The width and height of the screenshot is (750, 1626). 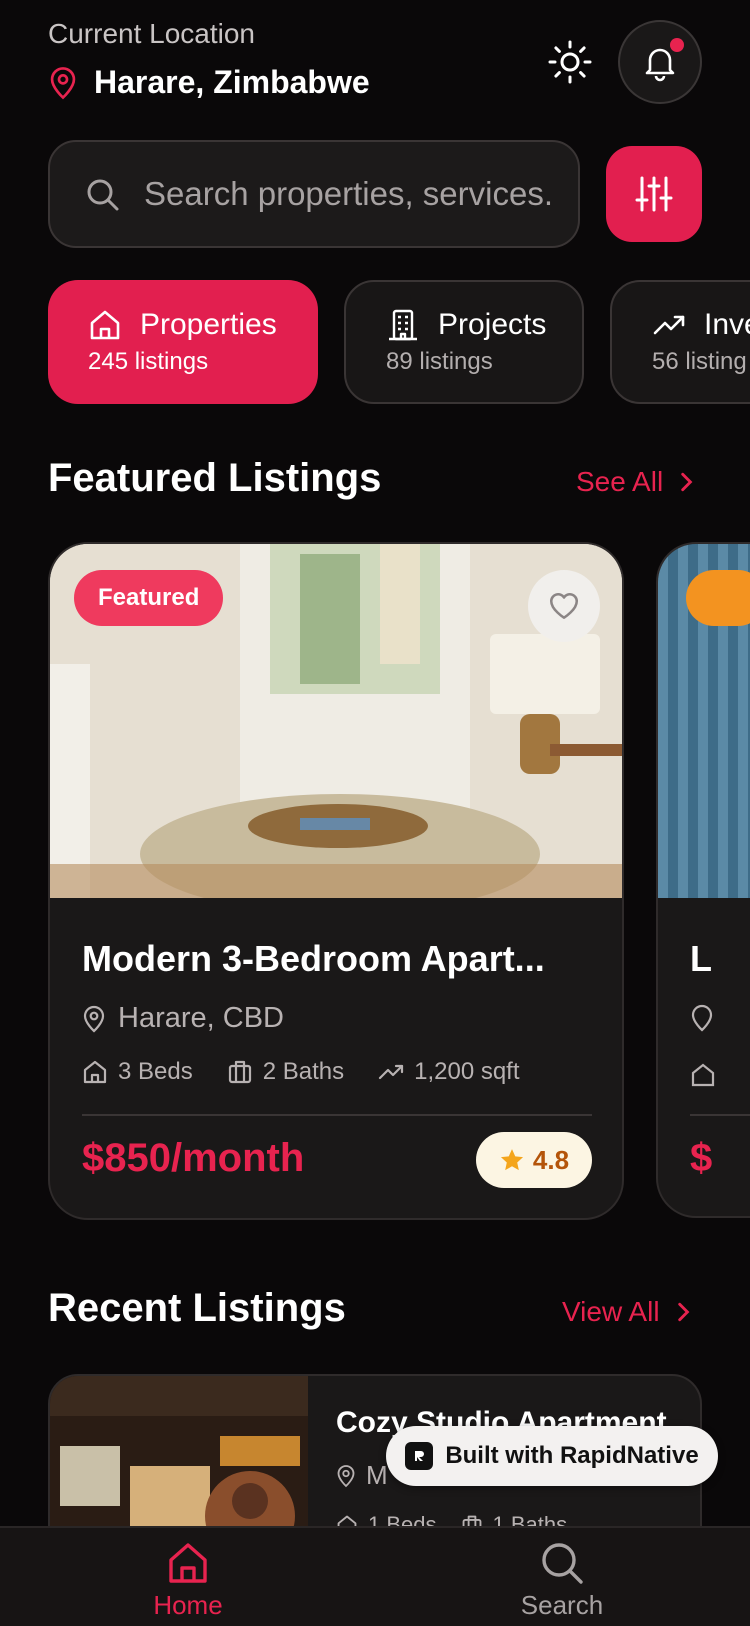 What do you see at coordinates (511, 1160) in the screenshot?
I see `star-icon` at bounding box center [511, 1160].